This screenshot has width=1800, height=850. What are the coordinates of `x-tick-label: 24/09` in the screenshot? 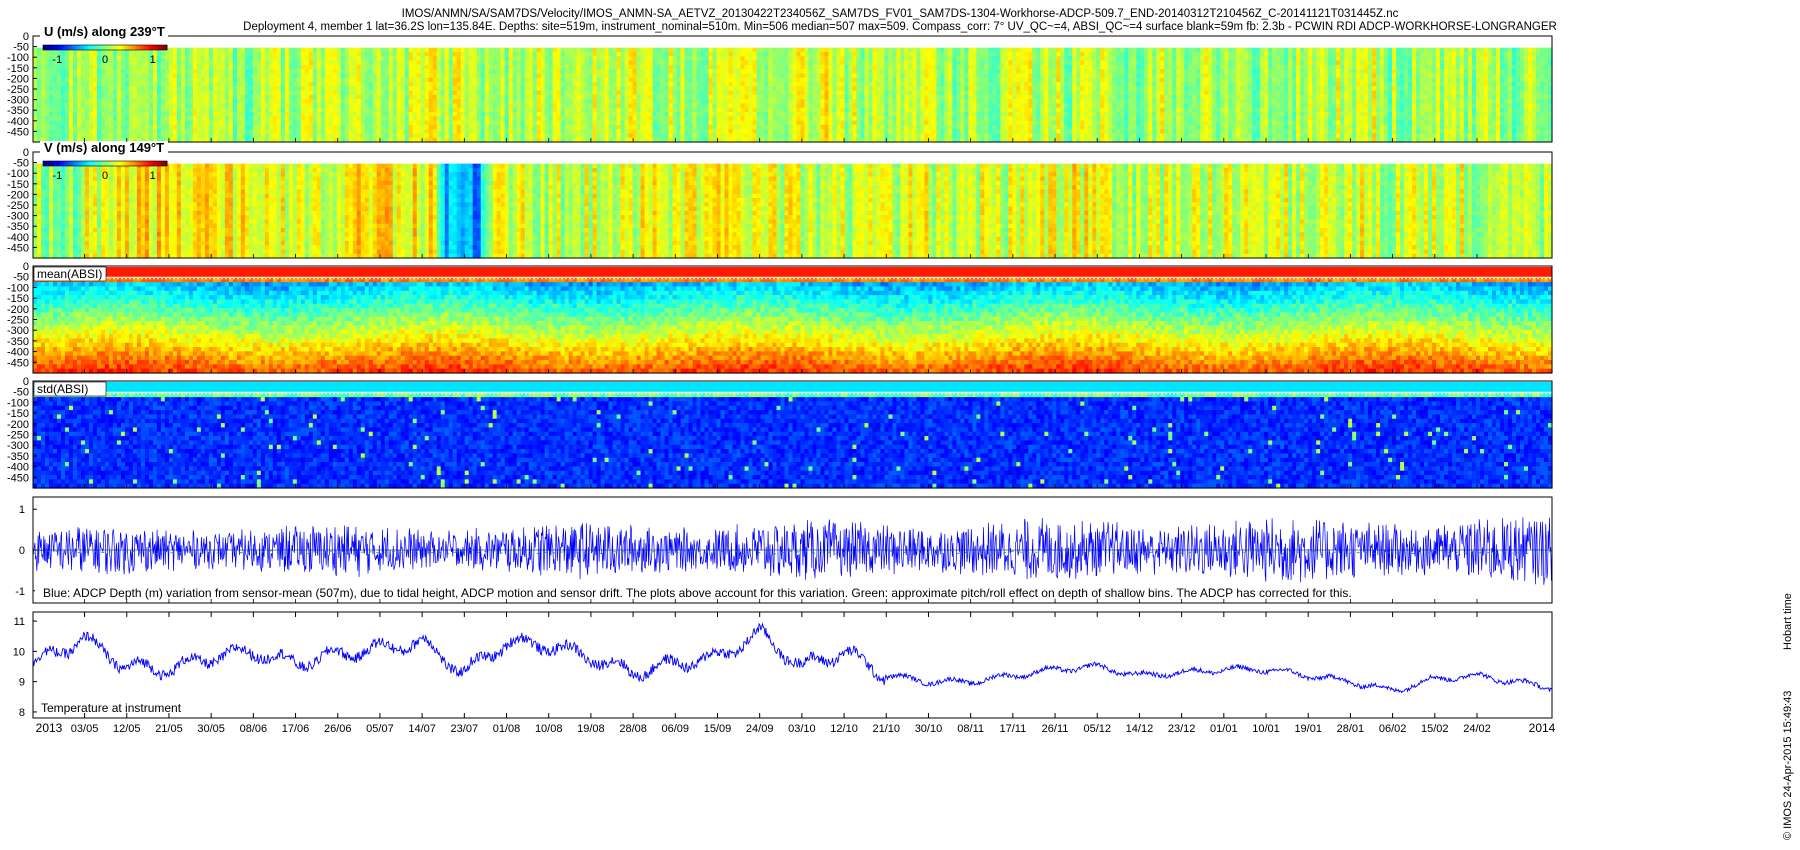 It's located at (760, 729).